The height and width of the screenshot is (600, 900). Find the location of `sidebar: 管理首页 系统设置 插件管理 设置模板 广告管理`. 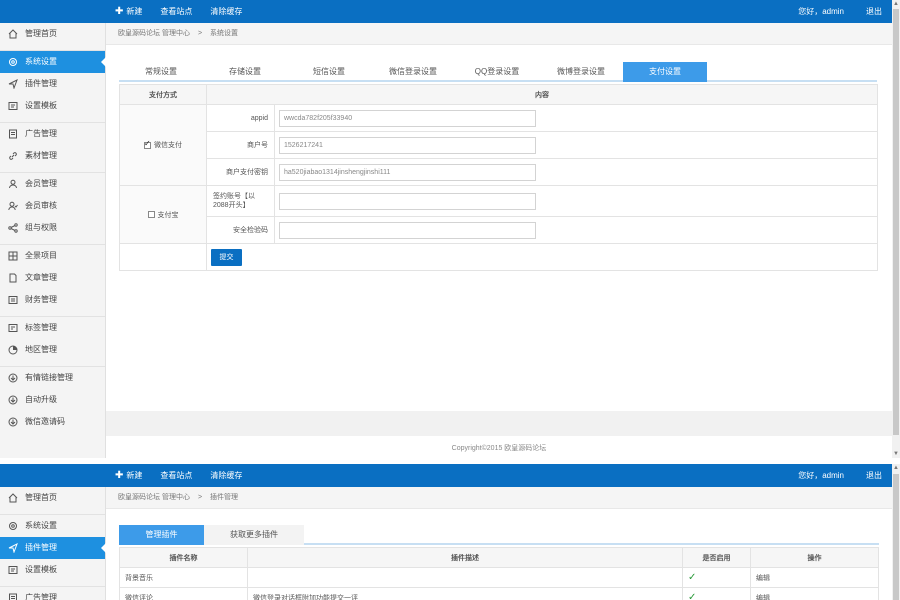

sidebar: 管理首页 系统设置 插件管理 设置模板 广告管理 is located at coordinates (53, 543).